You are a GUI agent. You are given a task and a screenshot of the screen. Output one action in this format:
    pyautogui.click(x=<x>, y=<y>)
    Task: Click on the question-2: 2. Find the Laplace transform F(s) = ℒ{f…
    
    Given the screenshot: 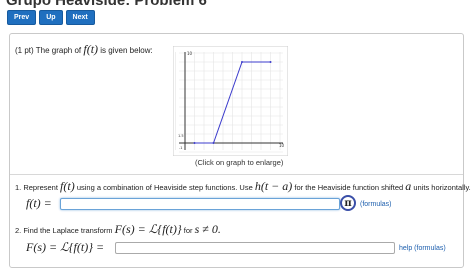 What is the action you would take?
    pyautogui.click(x=118, y=229)
    